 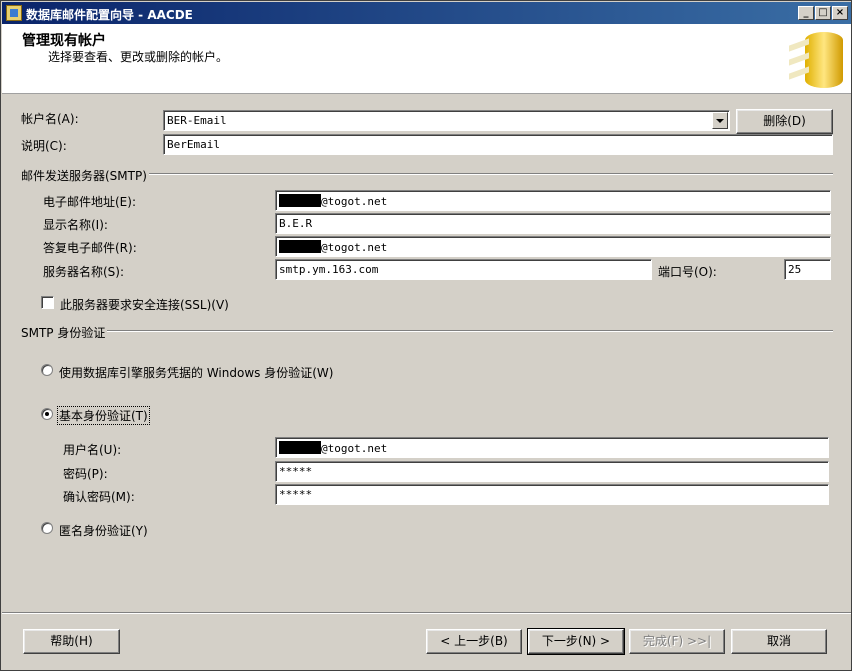 I want to click on app-icon, so click(x=14, y=13).